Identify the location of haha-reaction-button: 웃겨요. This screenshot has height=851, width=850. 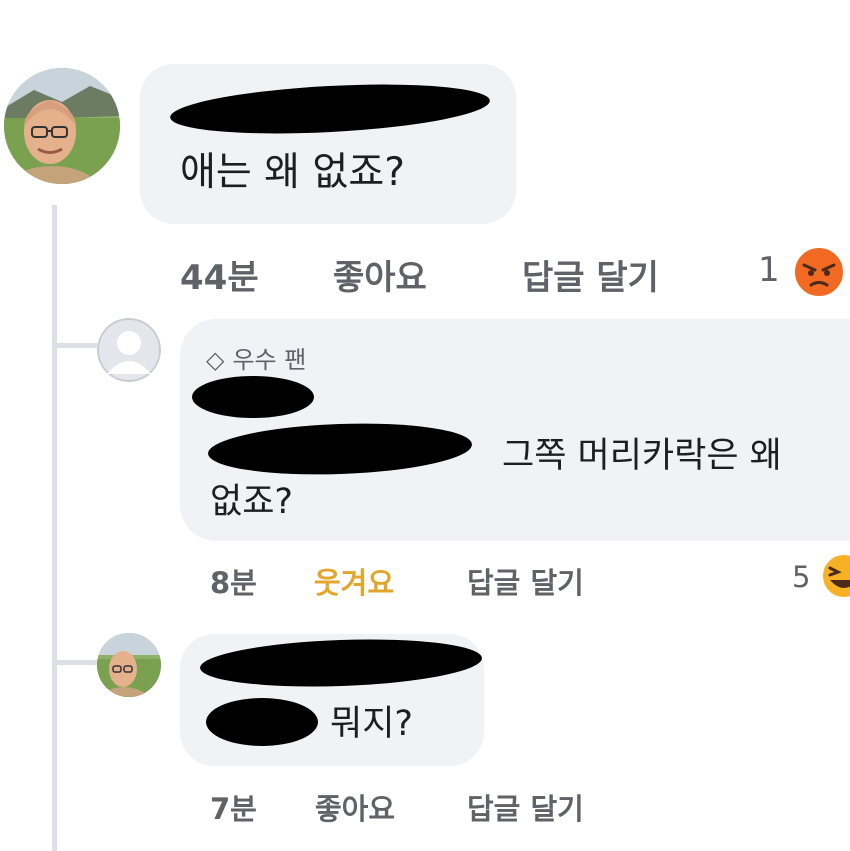
(354, 581).